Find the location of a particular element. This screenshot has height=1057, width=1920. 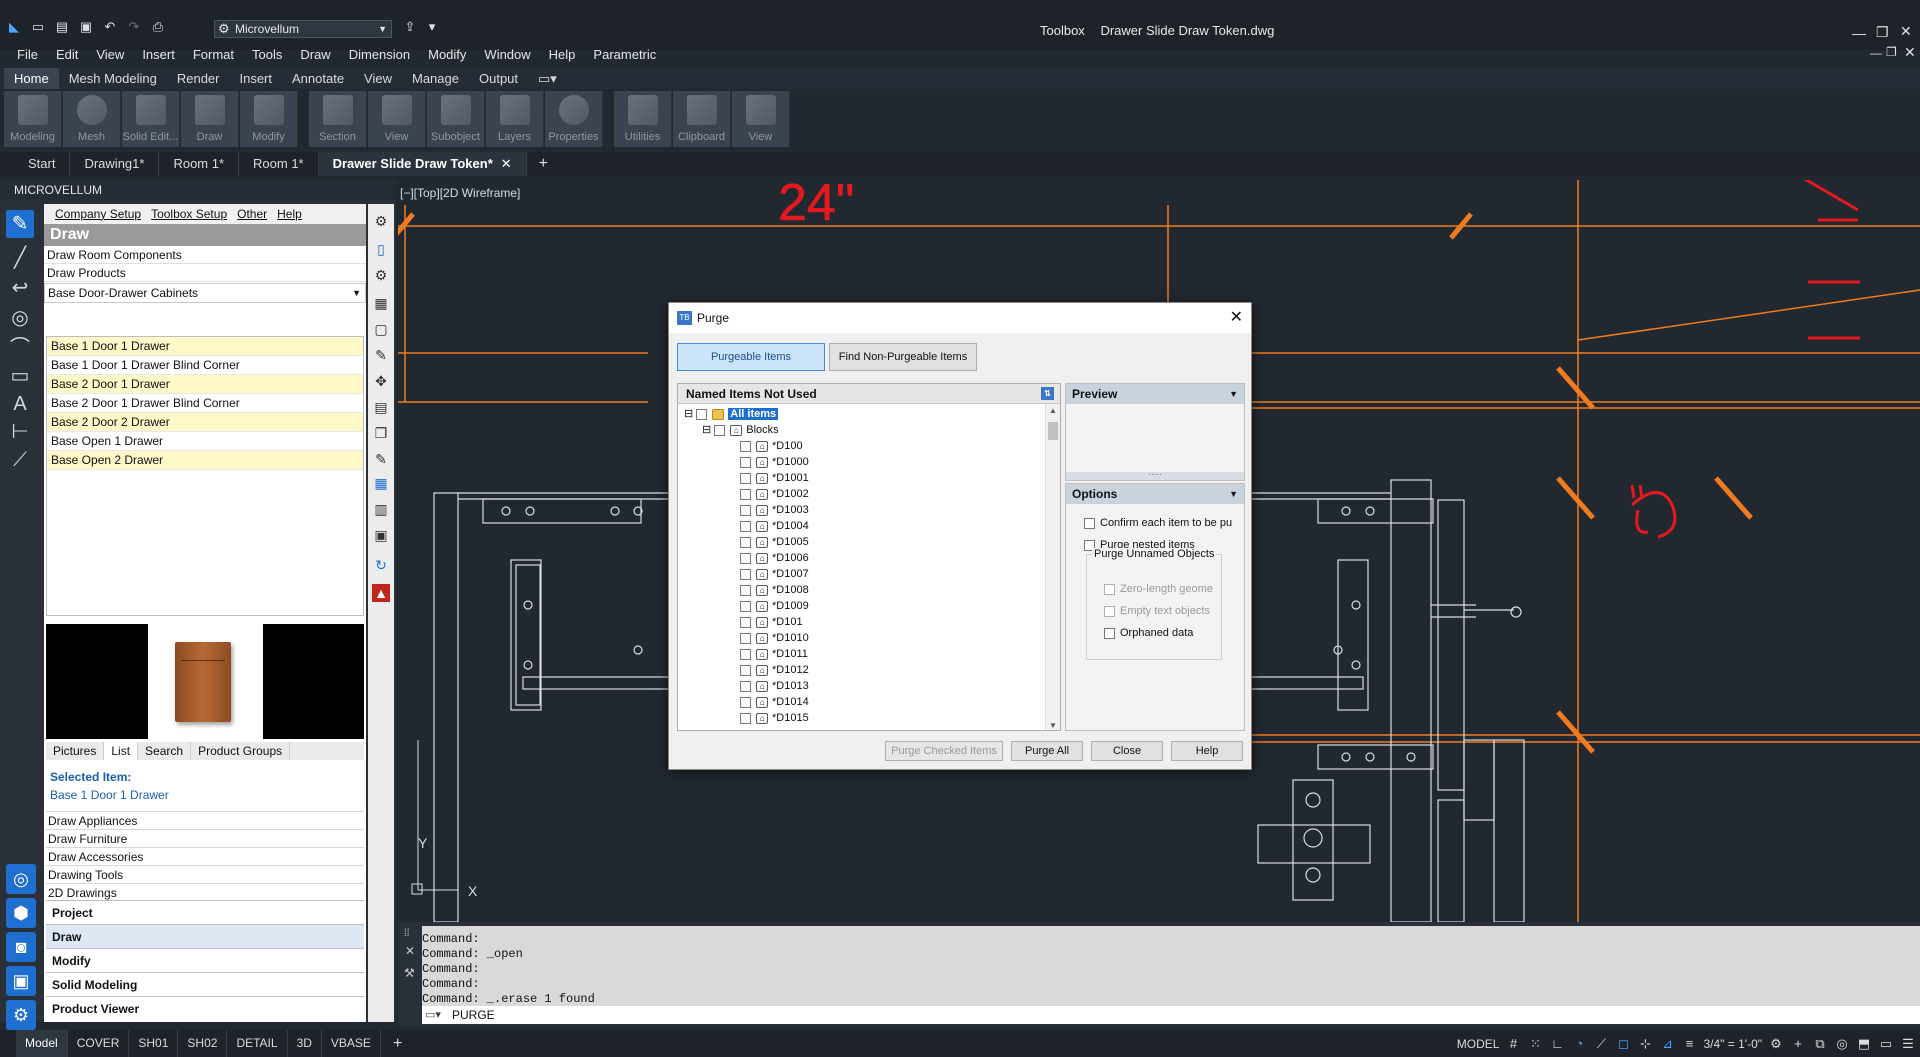

line-icon: ╱ is located at coordinates (20, 258).